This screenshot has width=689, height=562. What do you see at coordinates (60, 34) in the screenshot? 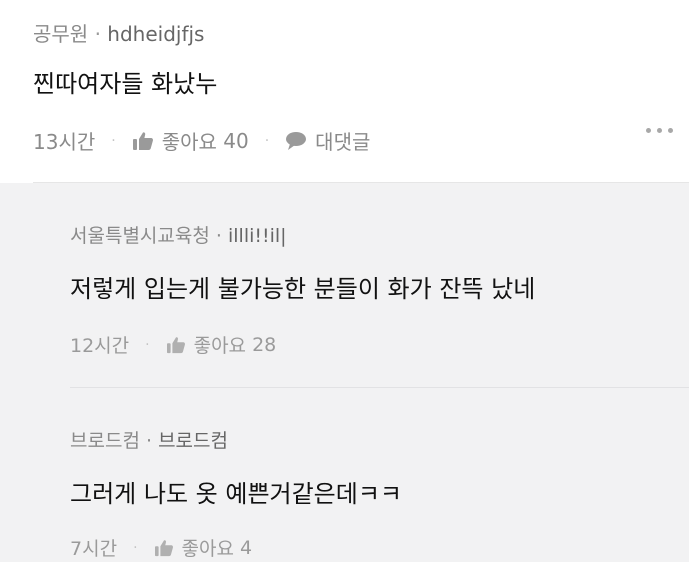
I see `comment-author: 공무원` at bounding box center [60, 34].